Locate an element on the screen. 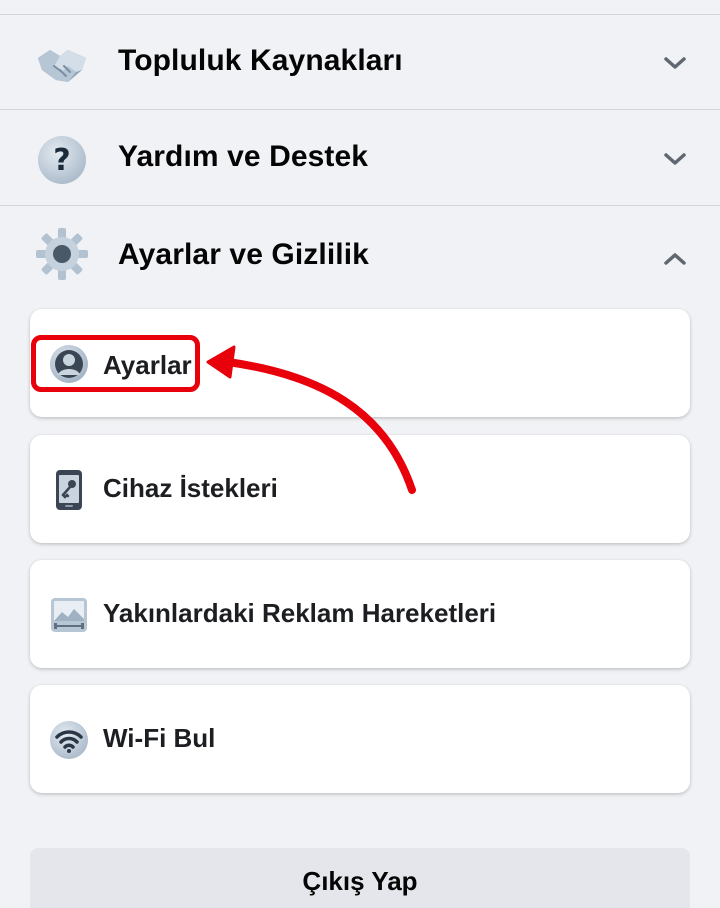 The height and width of the screenshot is (908, 720). gear-icon is located at coordinates (62, 254).